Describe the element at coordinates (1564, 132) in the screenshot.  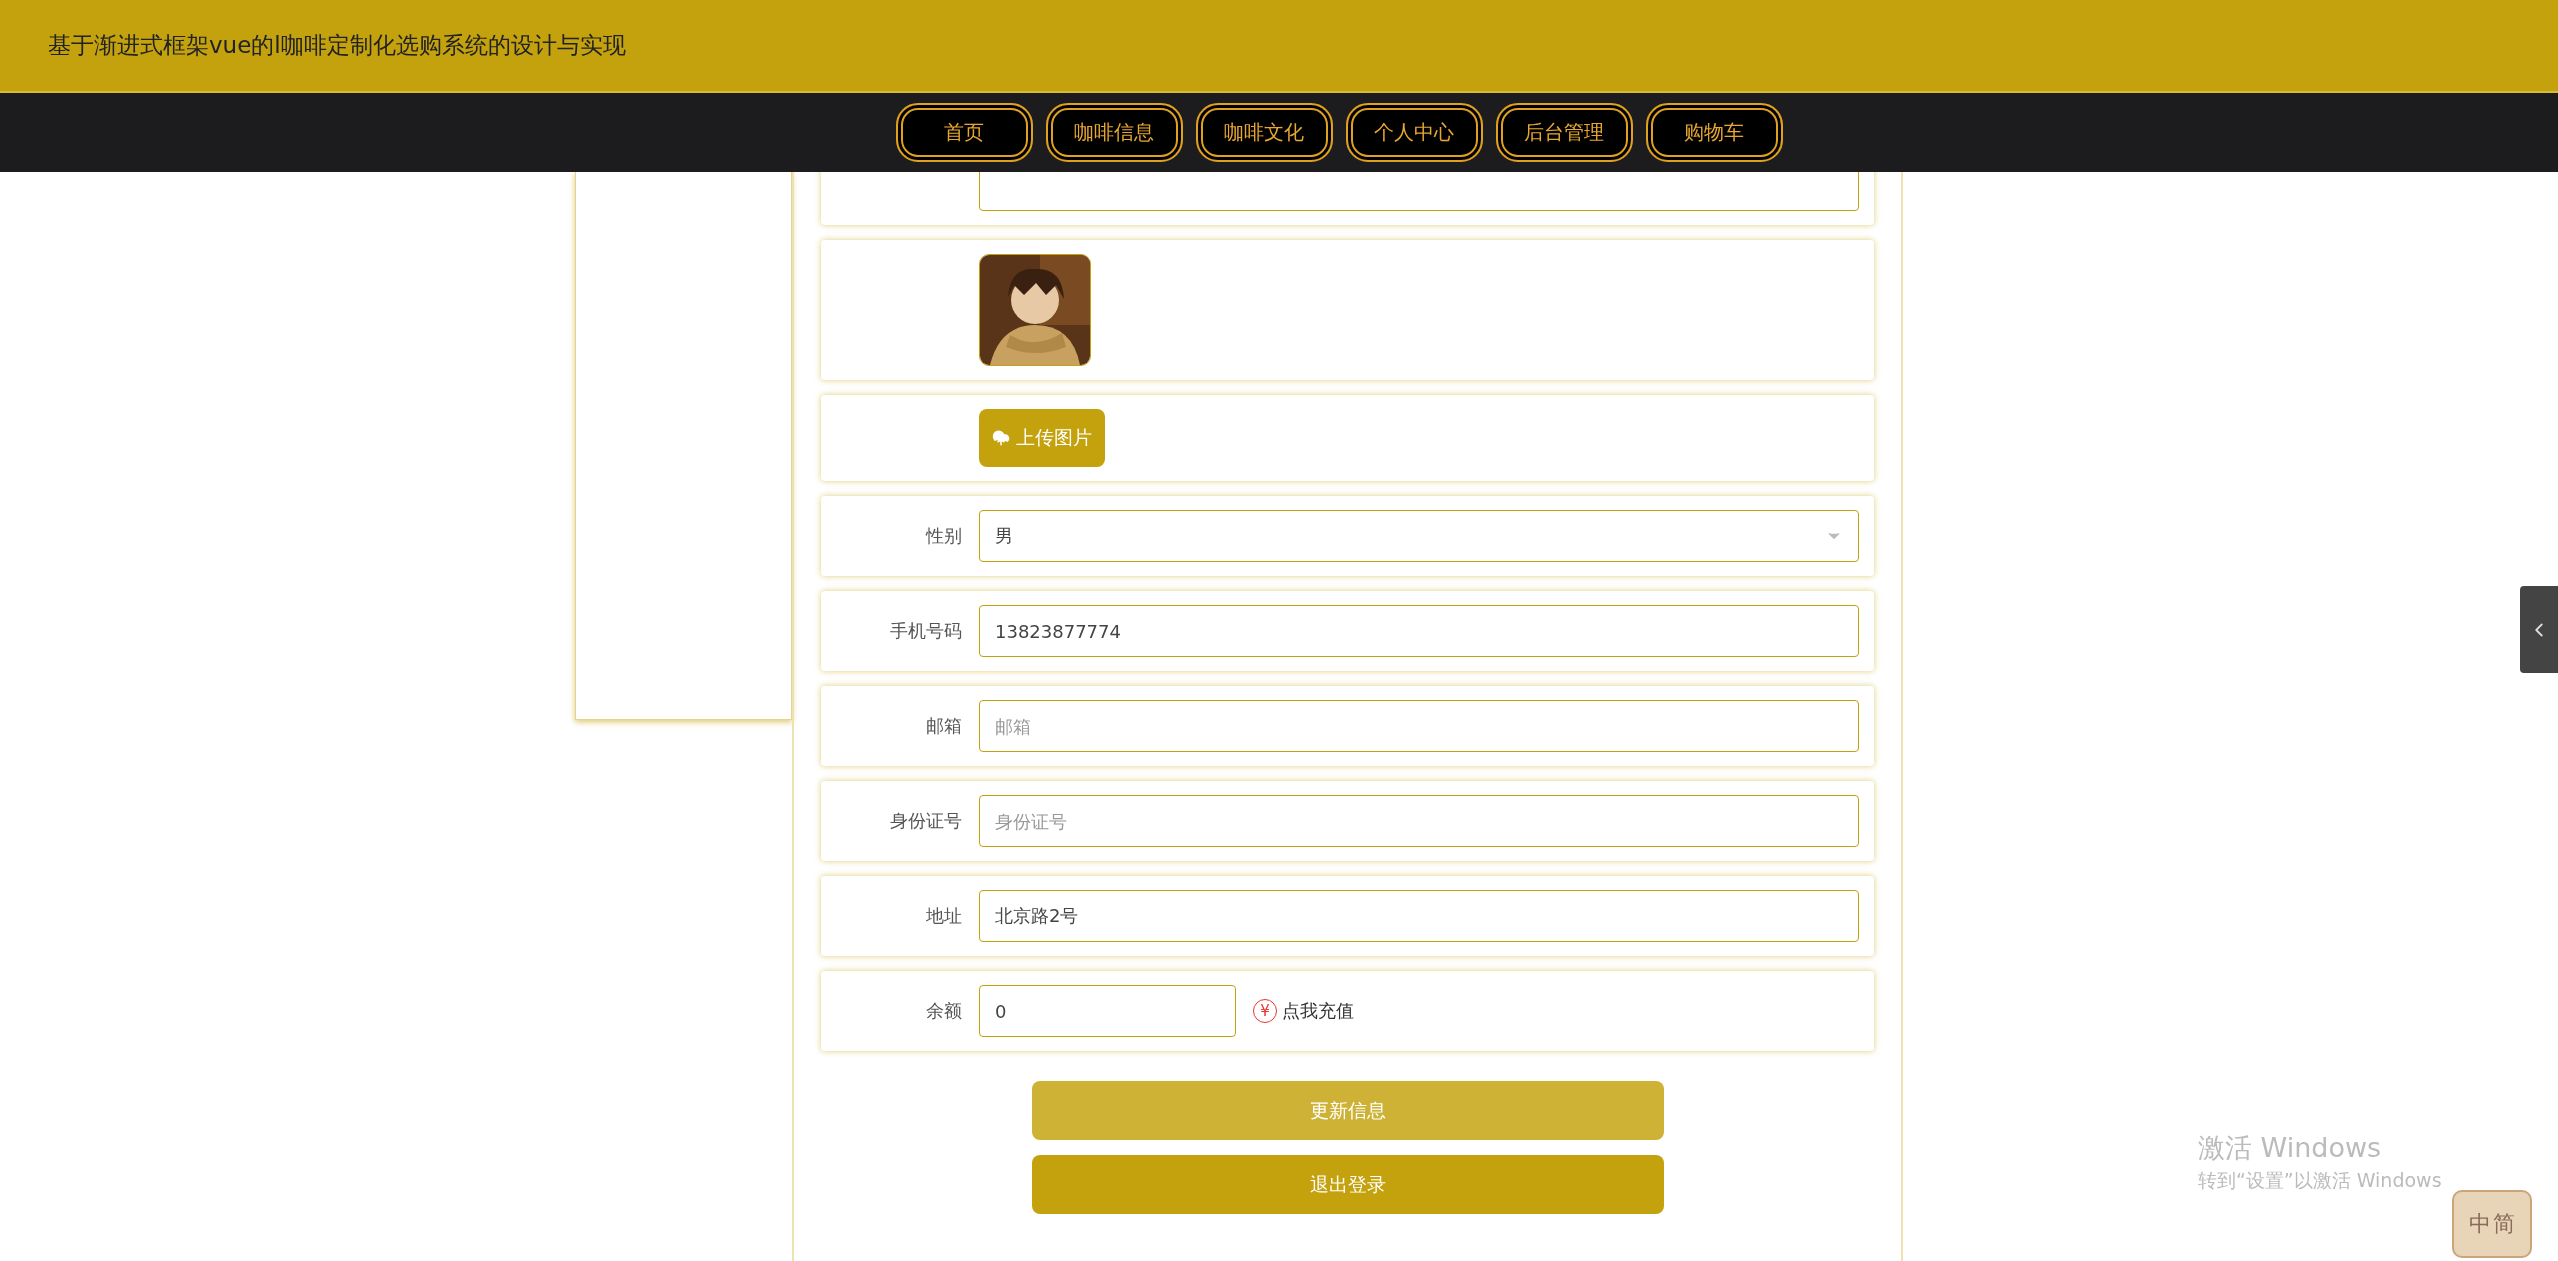
I see `nav-button: 后台管理` at that location.